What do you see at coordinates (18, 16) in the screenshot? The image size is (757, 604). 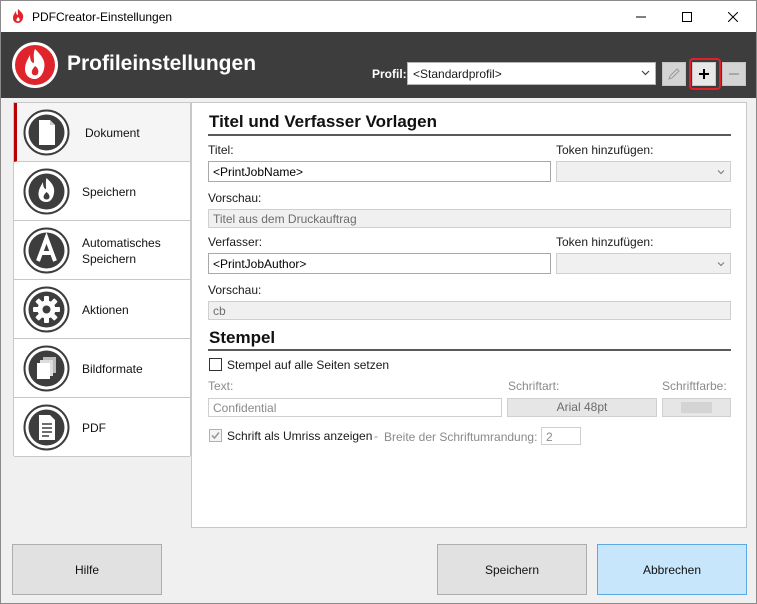 I see `pdfcreator-app-icon` at bounding box center [18, 16].